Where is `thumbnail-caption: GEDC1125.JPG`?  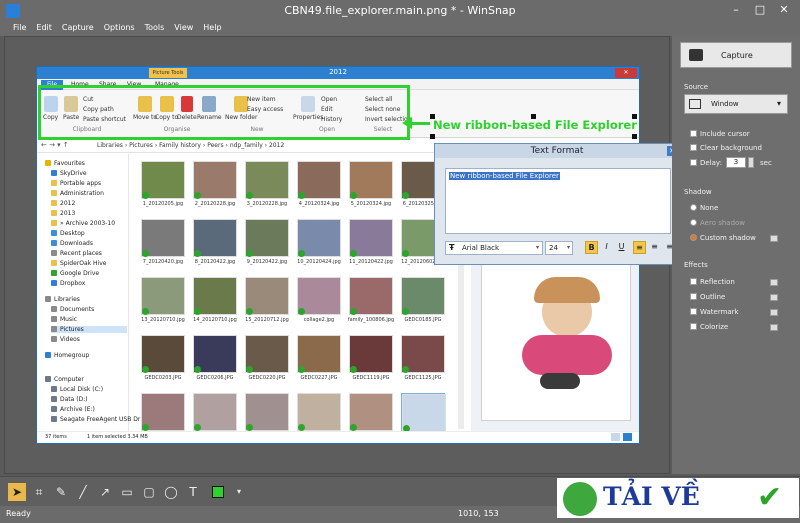 thumbnail-caption: GEDC1125.JPG is located at coordinates (423, 378).